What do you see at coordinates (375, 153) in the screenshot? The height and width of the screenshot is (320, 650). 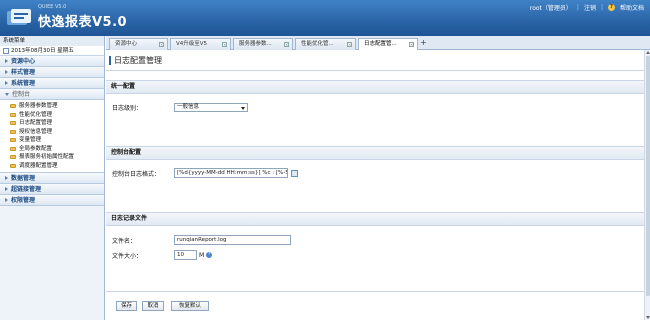 I see `section-header-console: 控制台配置` at bounding box center [375, 153].